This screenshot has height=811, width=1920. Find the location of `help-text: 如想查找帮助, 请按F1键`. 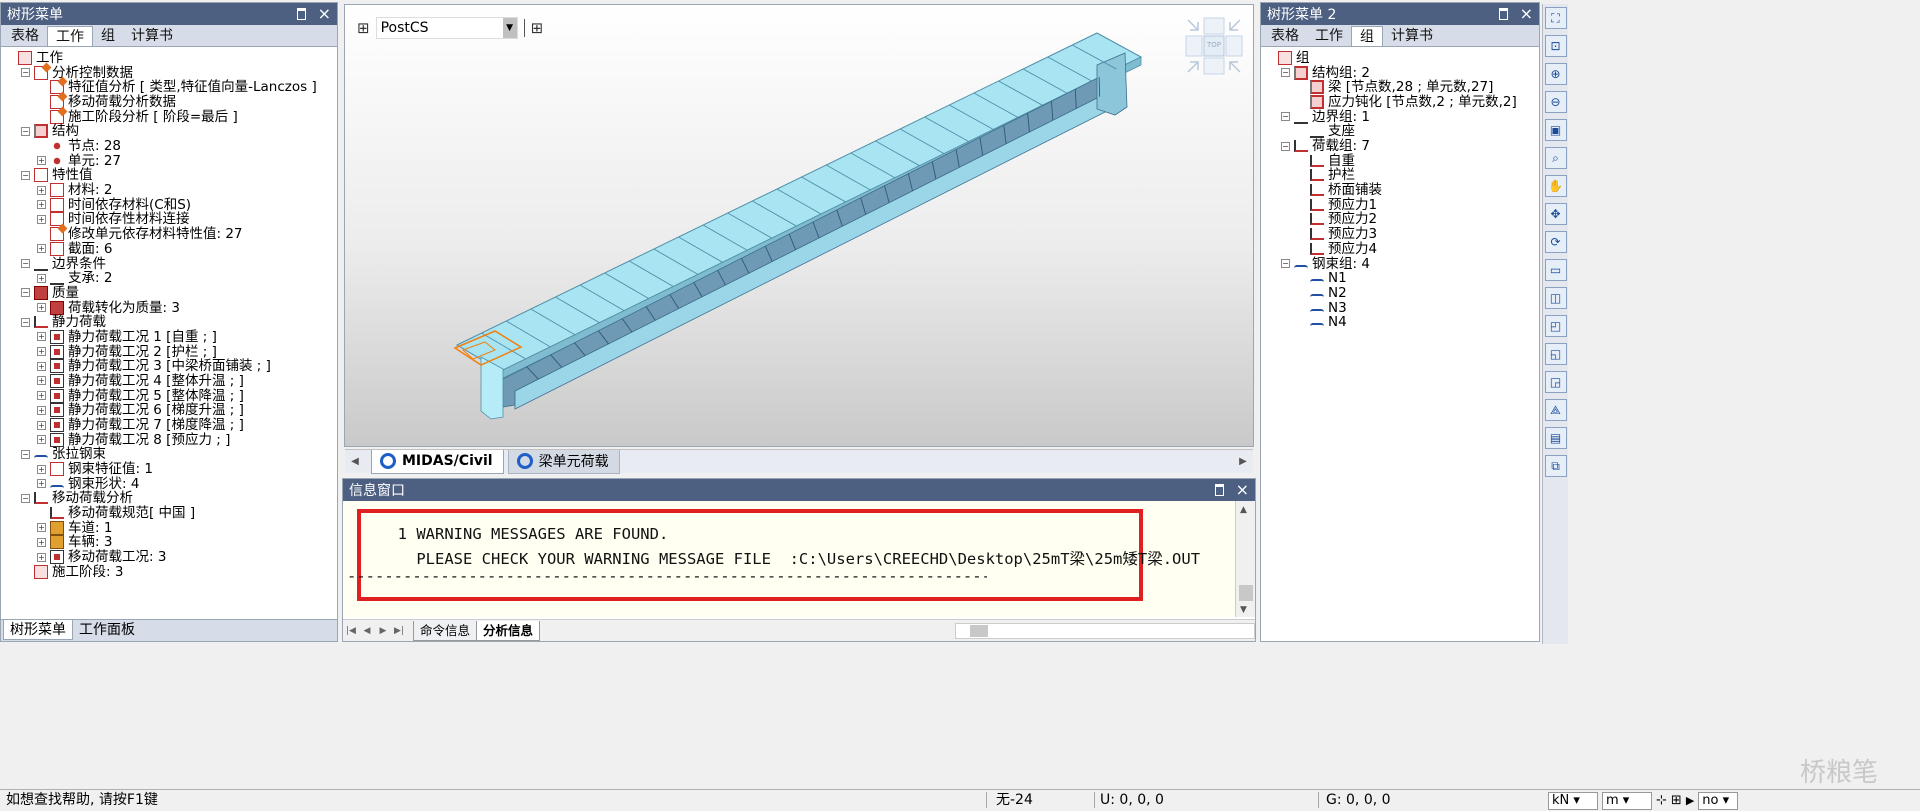

help-text: 如想查找帮助, 请按F1键 is located at coordinates (82, 800).